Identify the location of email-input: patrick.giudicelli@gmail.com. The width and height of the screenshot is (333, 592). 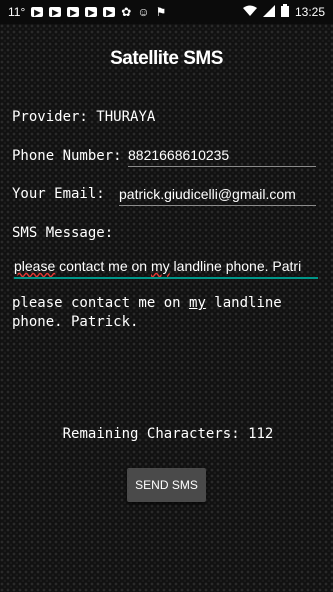
(217, 194).